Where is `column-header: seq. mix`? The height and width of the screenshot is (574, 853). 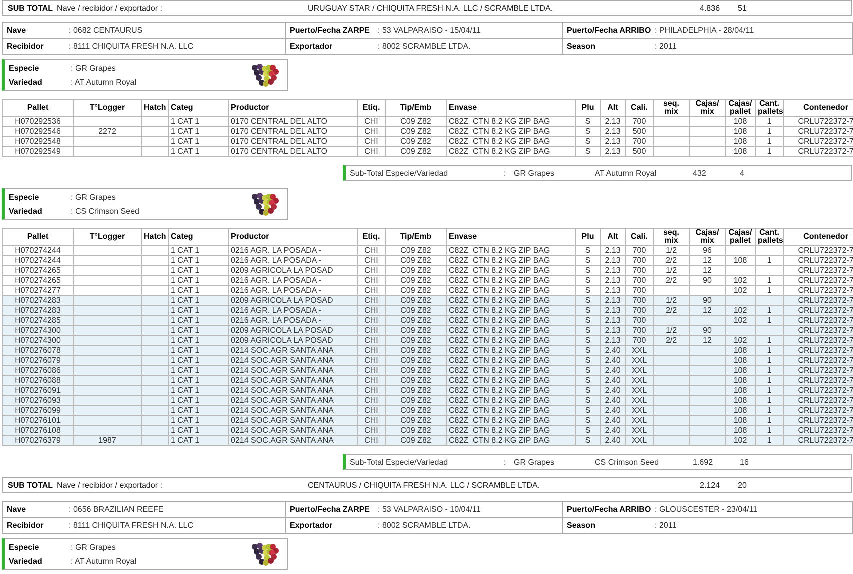 column-header: seq. mix is located at coordinates (672, 237).